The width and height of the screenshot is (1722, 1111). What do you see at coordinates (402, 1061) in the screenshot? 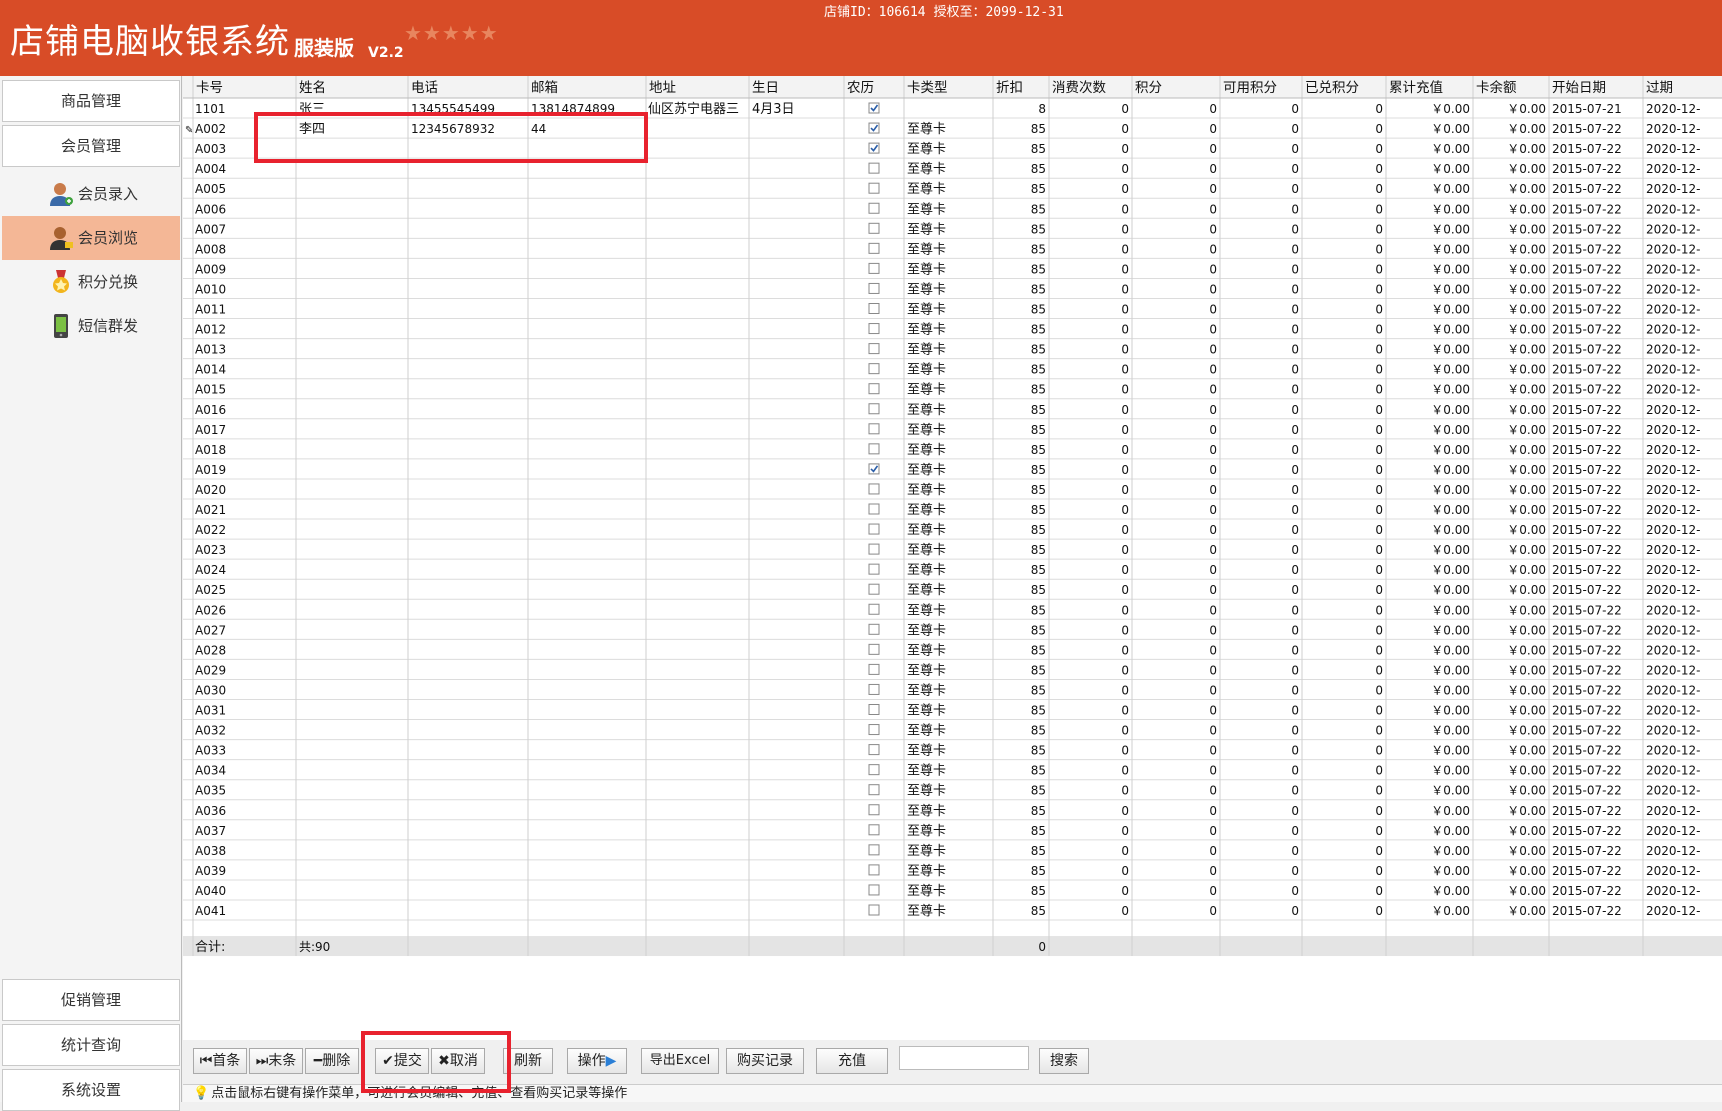
I see `submit-button: ✔提交` at bounding box center [402, 1061].